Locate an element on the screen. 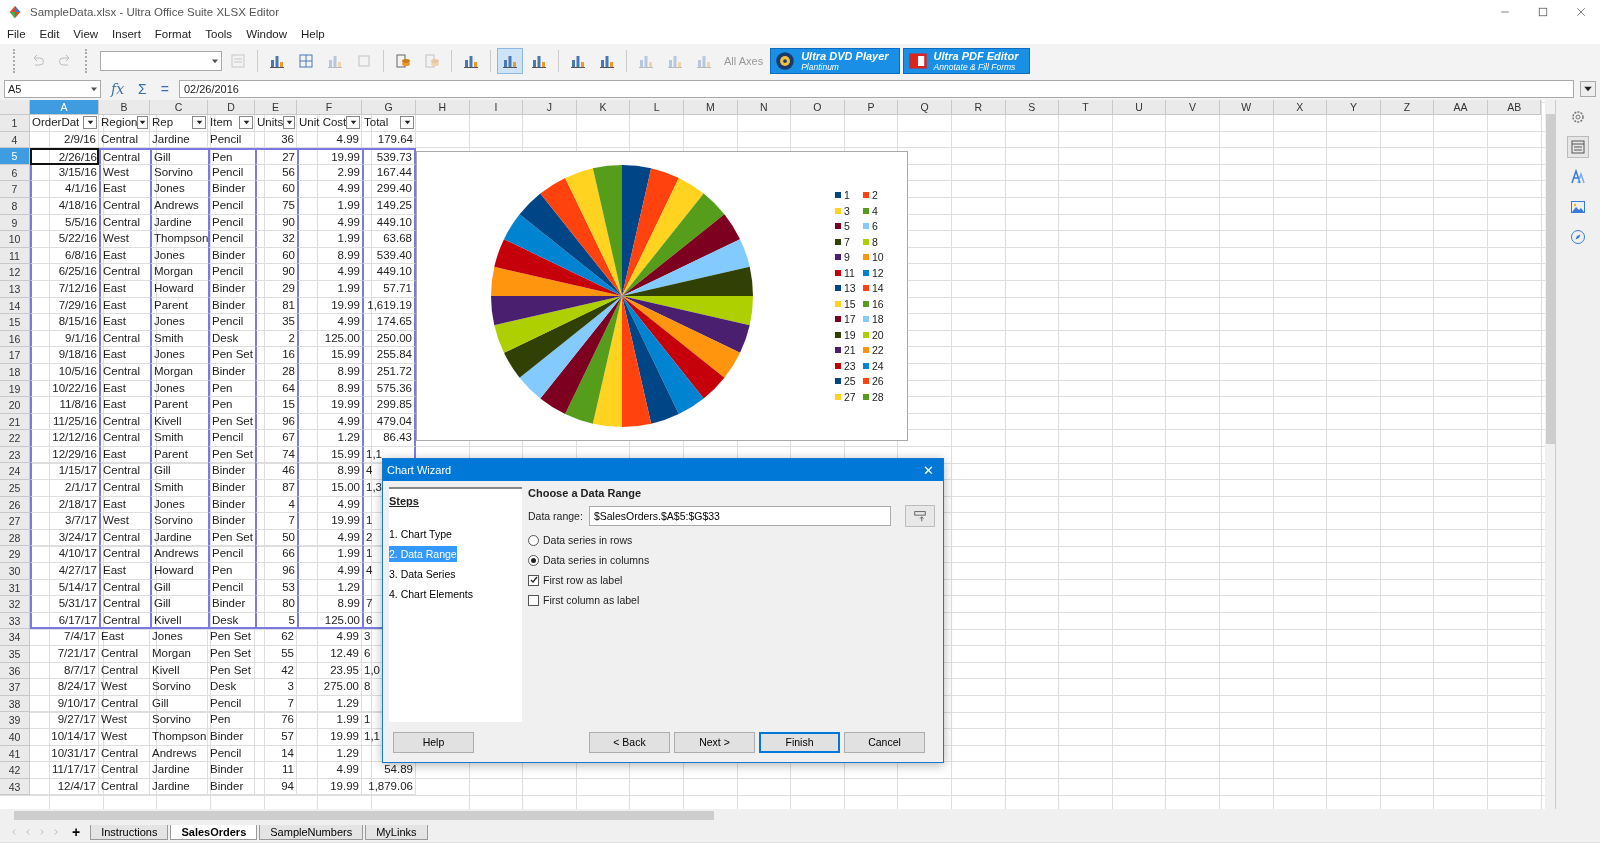 This screenshot has height=843, width=1600. column-header: S is located at coordinates (1032, 107).